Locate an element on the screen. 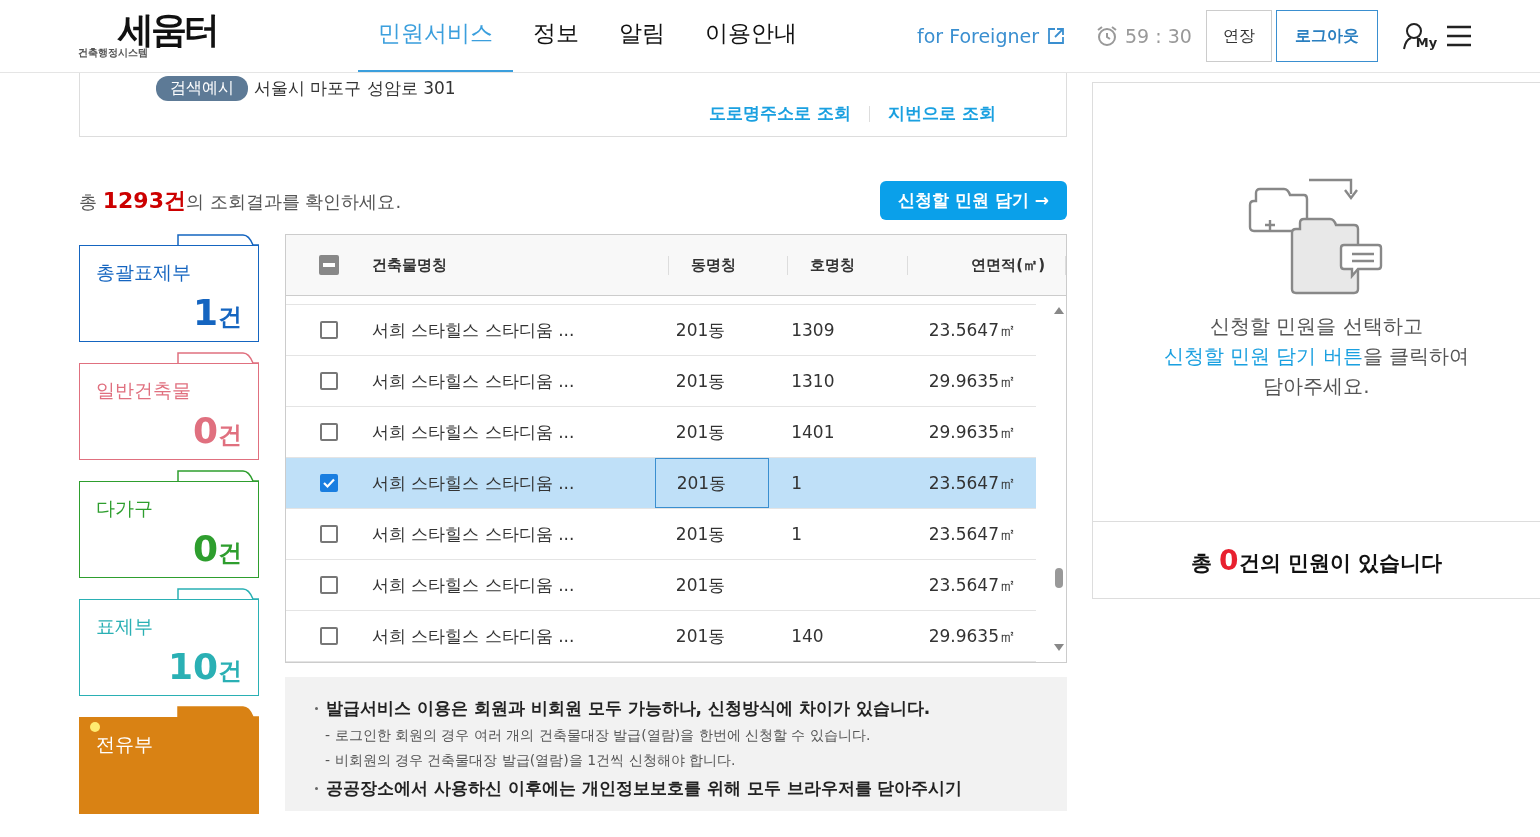 The height and width of the screenshot is (837, 1540). column-header: 건축물명칭 is located at coordinates (520, 265).